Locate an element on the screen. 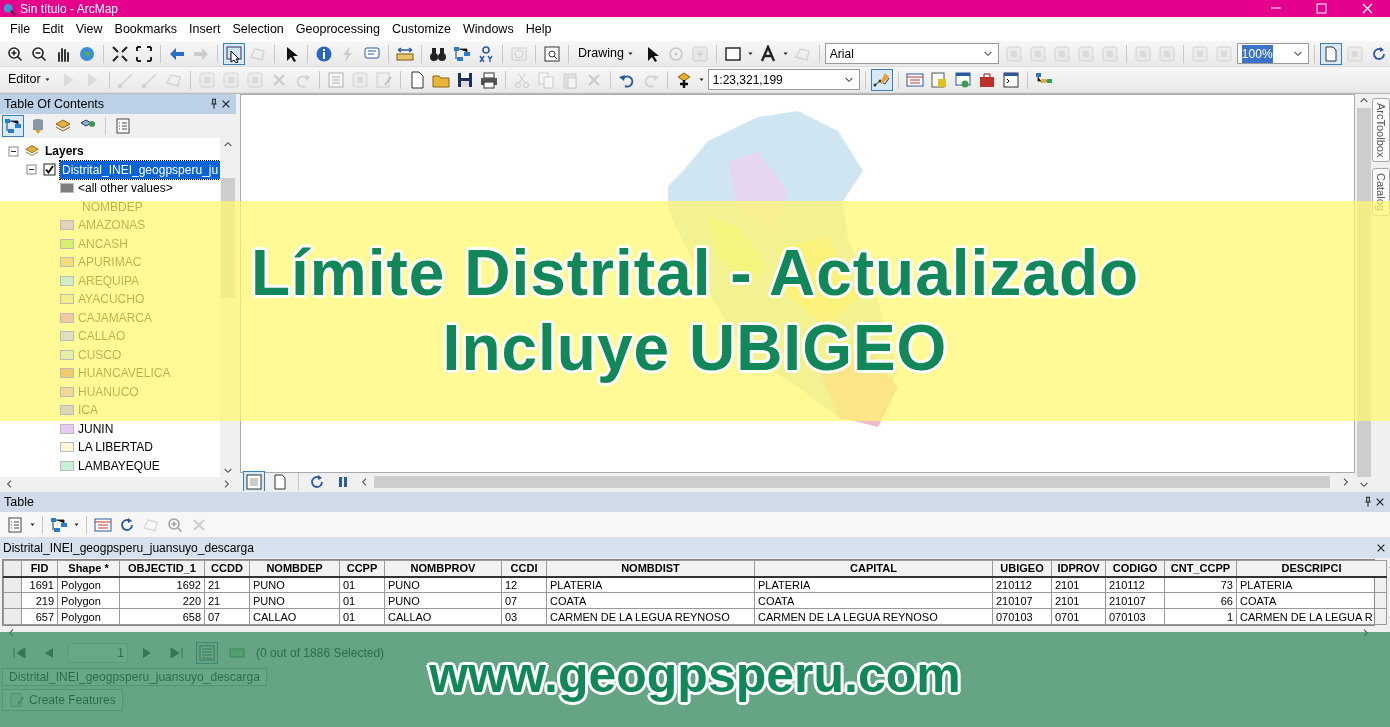 The image size is (1390, 727). table-cell: 66 is located at coordinates (1200, 600).